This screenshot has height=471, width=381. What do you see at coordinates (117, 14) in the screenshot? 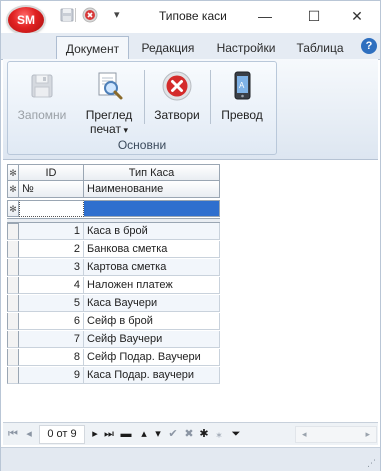
I see `qat-customize-dropdown: ▾` at bounding box center [117, 14].